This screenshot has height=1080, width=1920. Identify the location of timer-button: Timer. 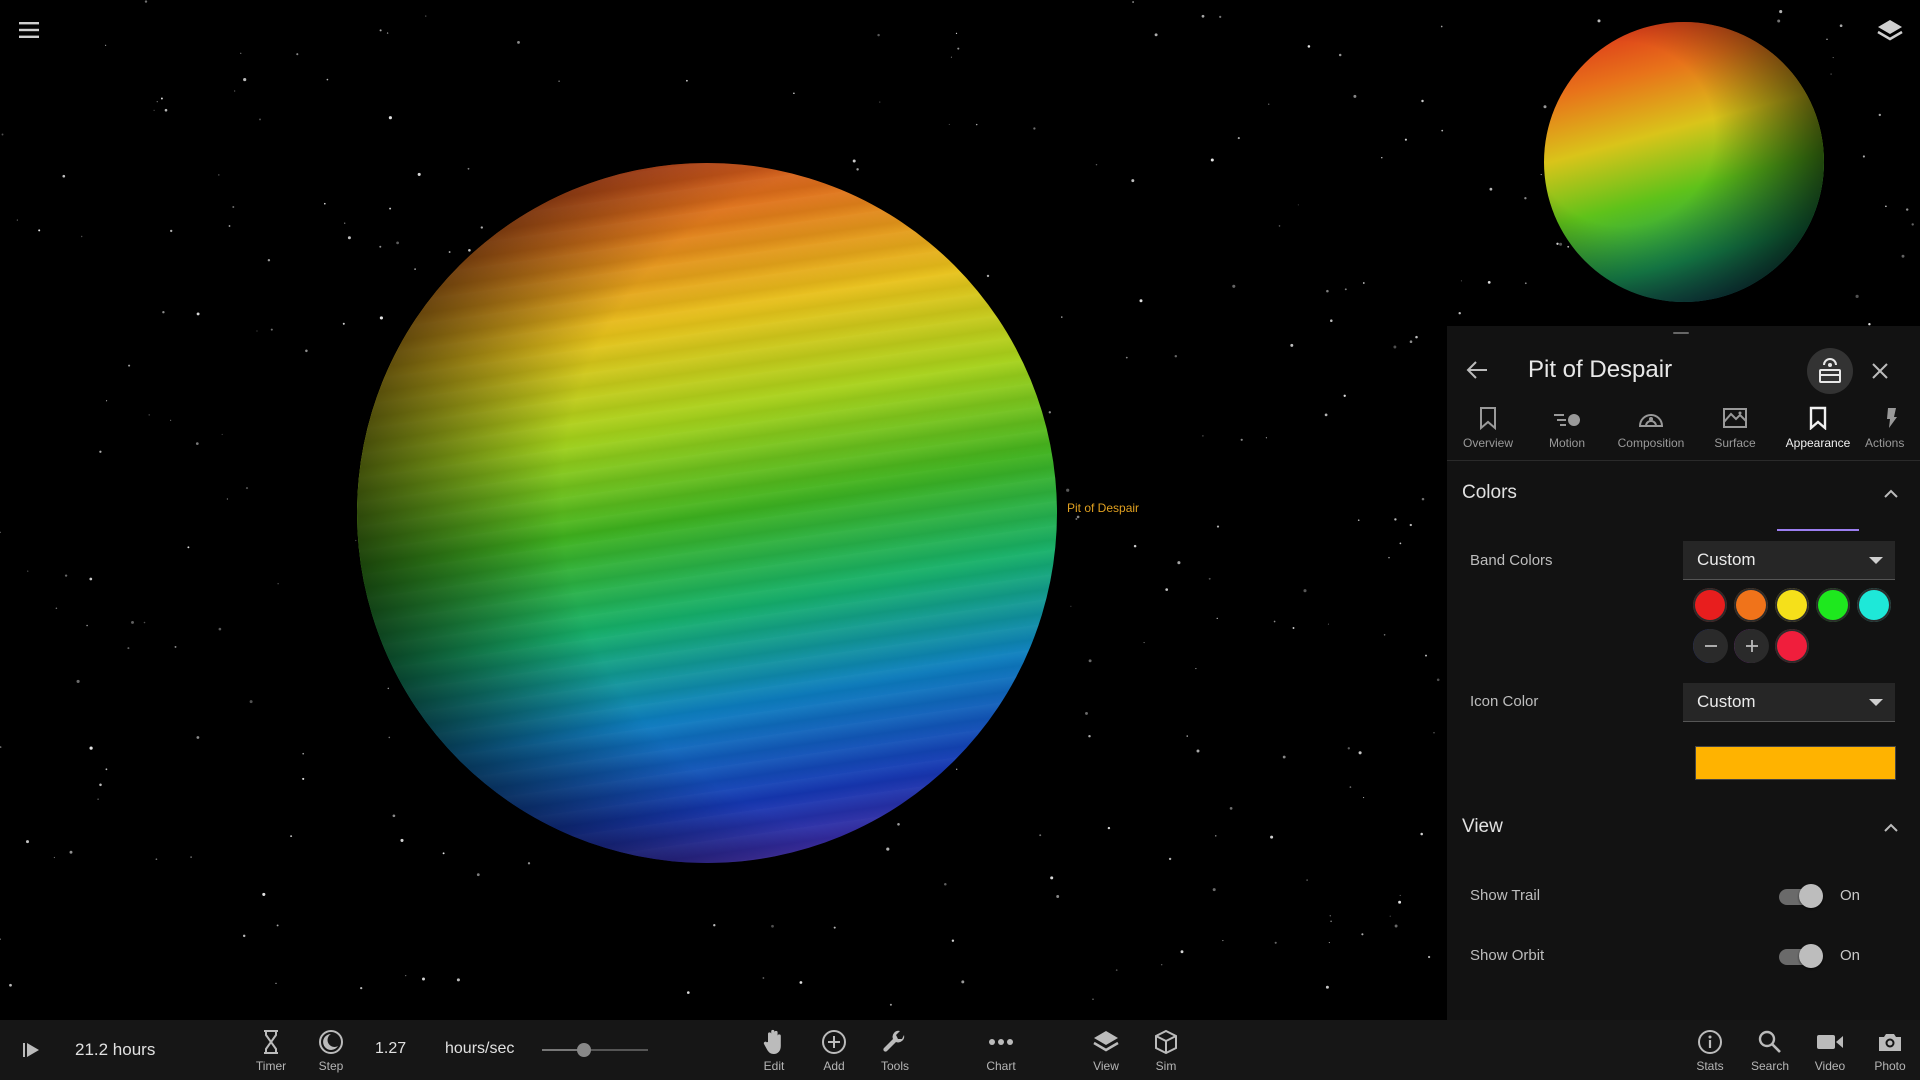
(271, 1051).